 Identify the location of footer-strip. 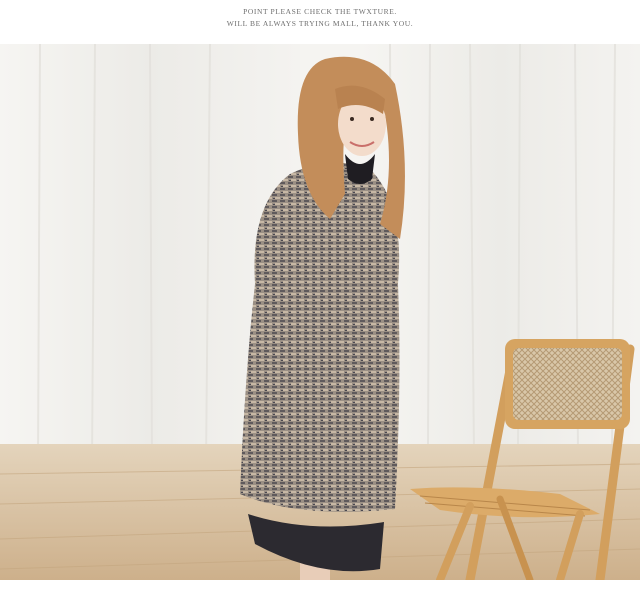
(320, 584).